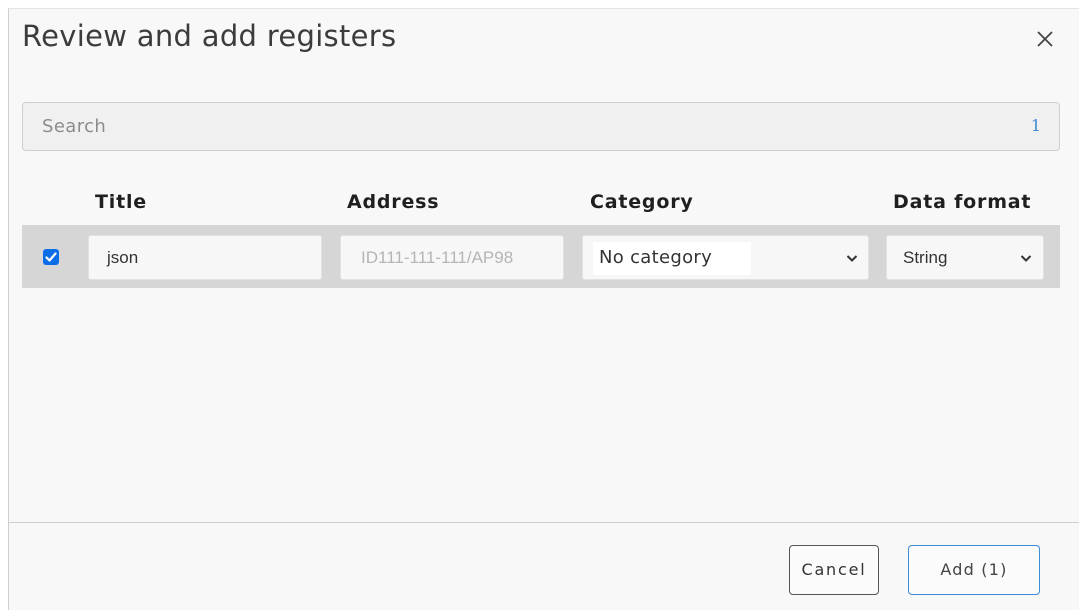 The width and height of the screenshot is (1079, 610). Describe the element at coordinates (974, 570) in the screenshot. I see `add-button: Add (1)` at that location.